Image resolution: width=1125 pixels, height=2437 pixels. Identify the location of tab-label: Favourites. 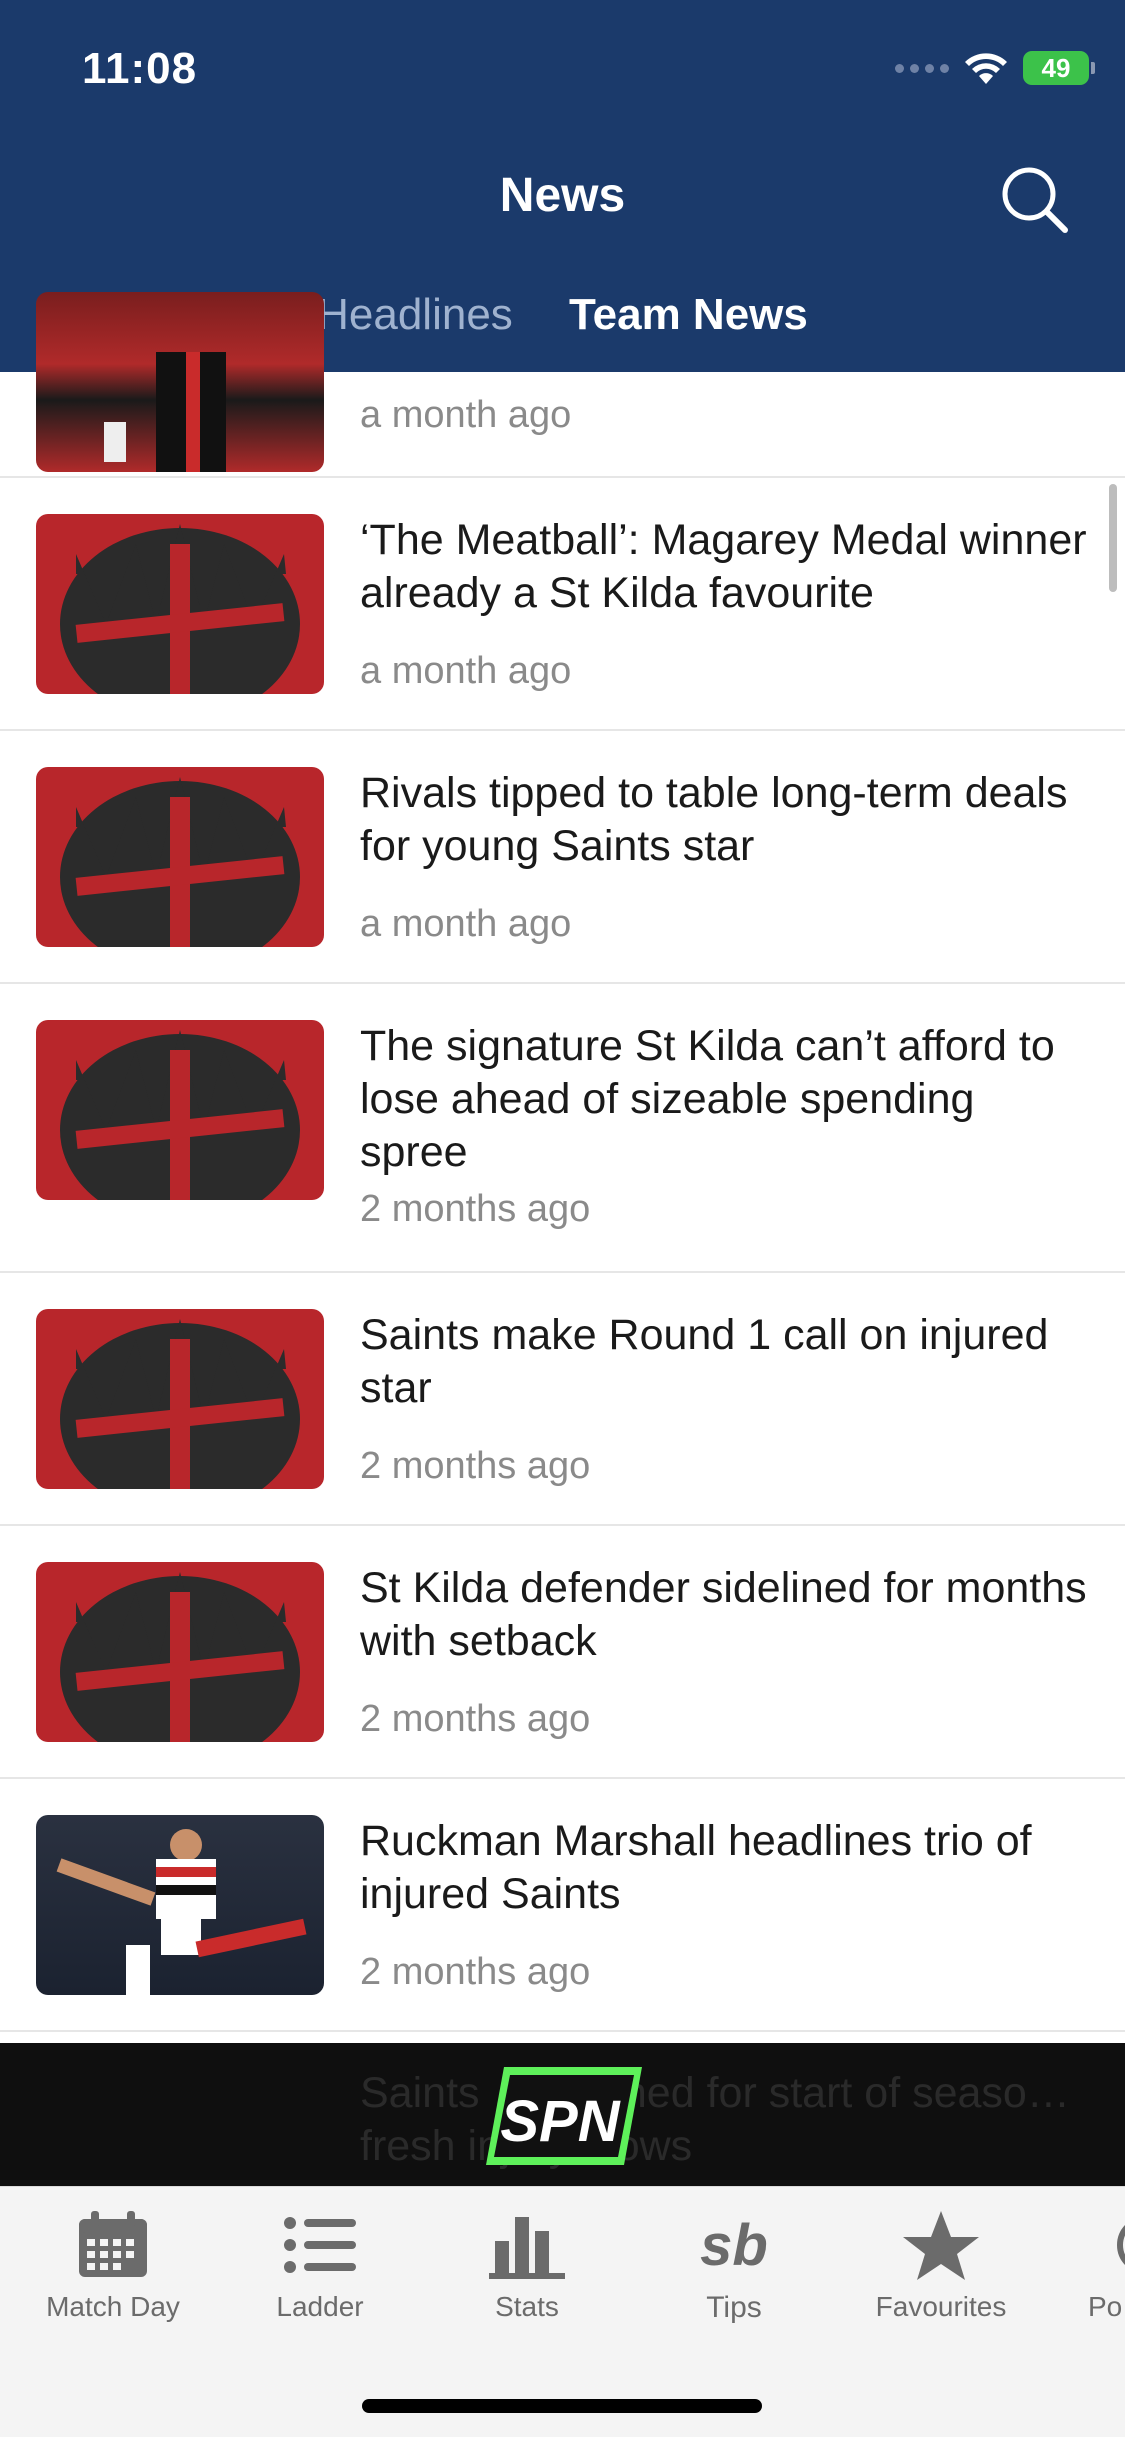
(941, 2306).